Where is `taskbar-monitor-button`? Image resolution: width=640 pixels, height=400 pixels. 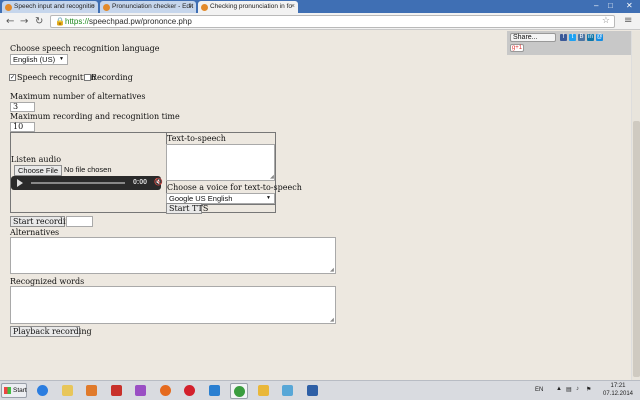
taskbar-monitor-button is located at coordinates (313, 391).